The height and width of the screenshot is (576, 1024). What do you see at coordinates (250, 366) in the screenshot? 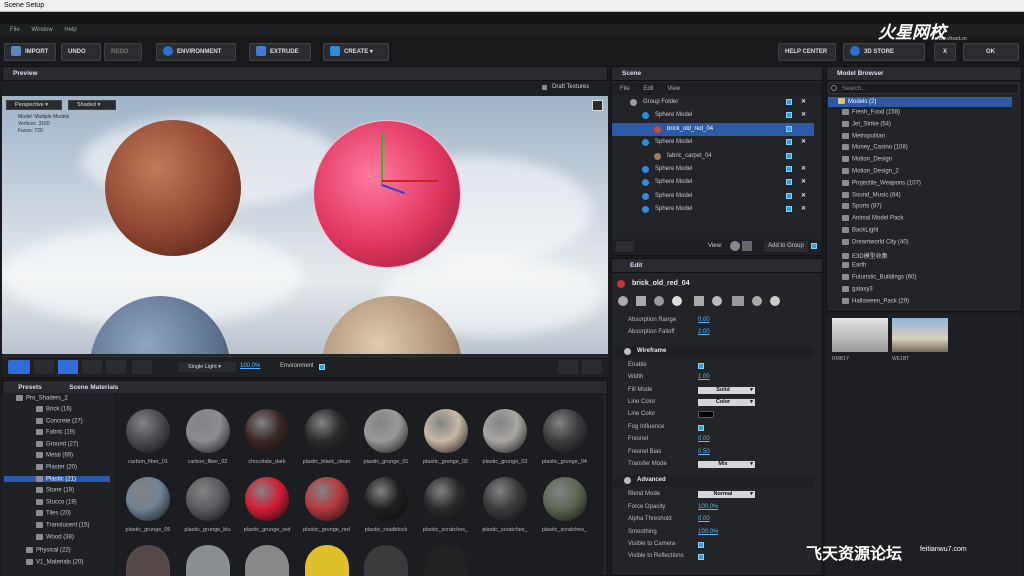
I see `zoom-value: 100.0%` at bounding box center [250, 366].